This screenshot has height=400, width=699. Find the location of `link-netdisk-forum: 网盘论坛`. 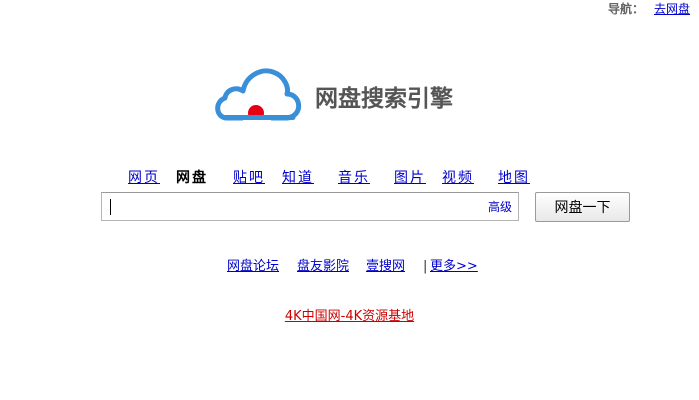

link-netdisk-forum: 网盘论坛 is located at coordinates (253, 267).